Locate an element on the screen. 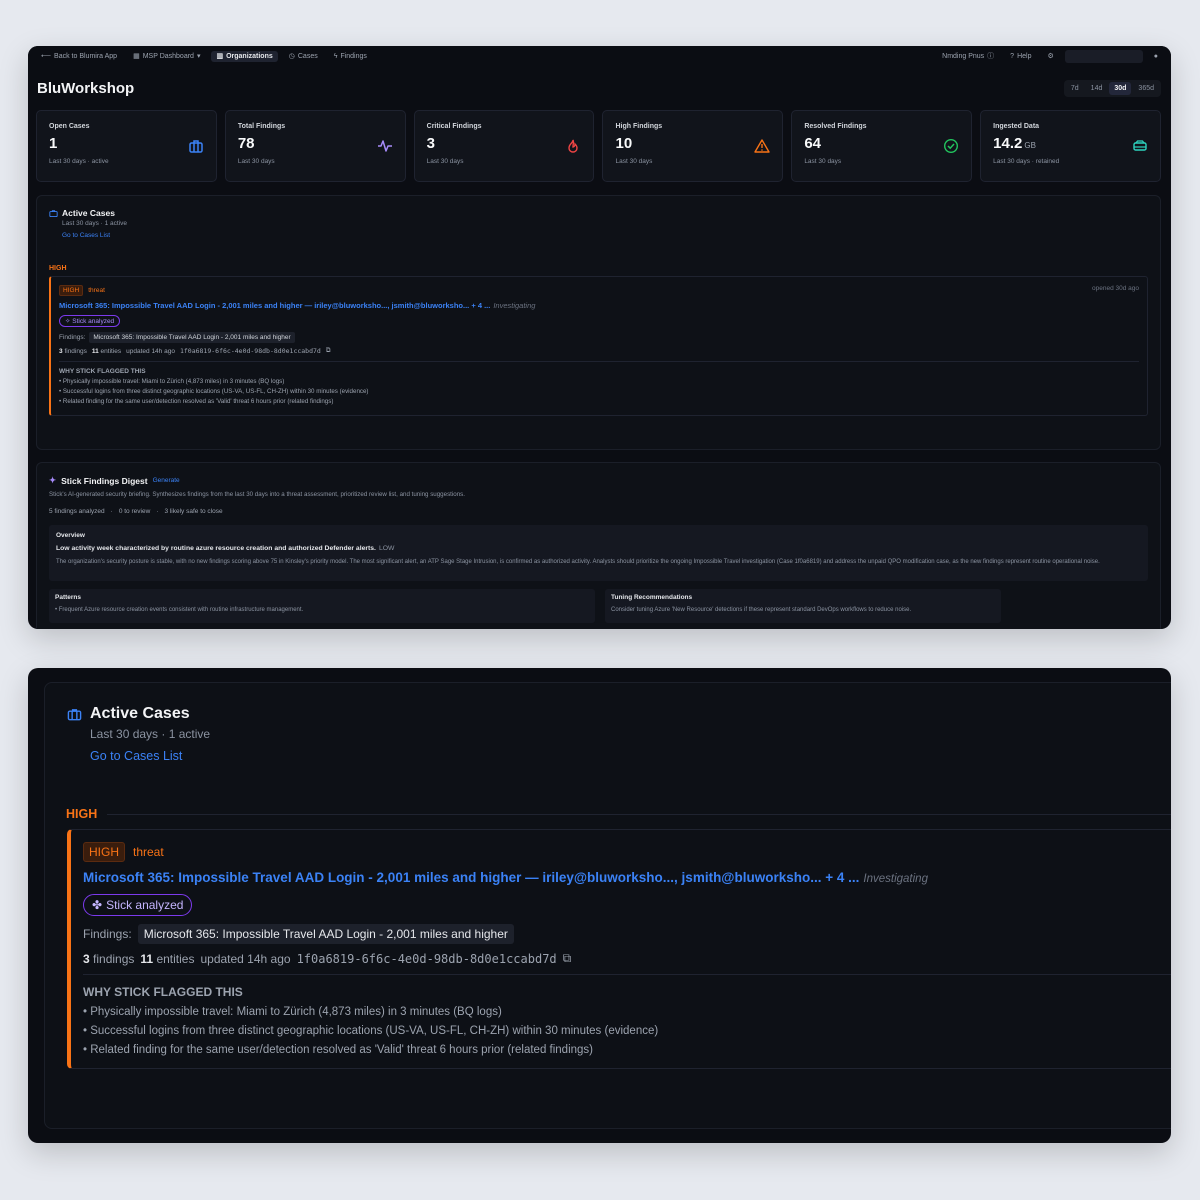  range-365d: 365d is located at coordinates (1146, 88).